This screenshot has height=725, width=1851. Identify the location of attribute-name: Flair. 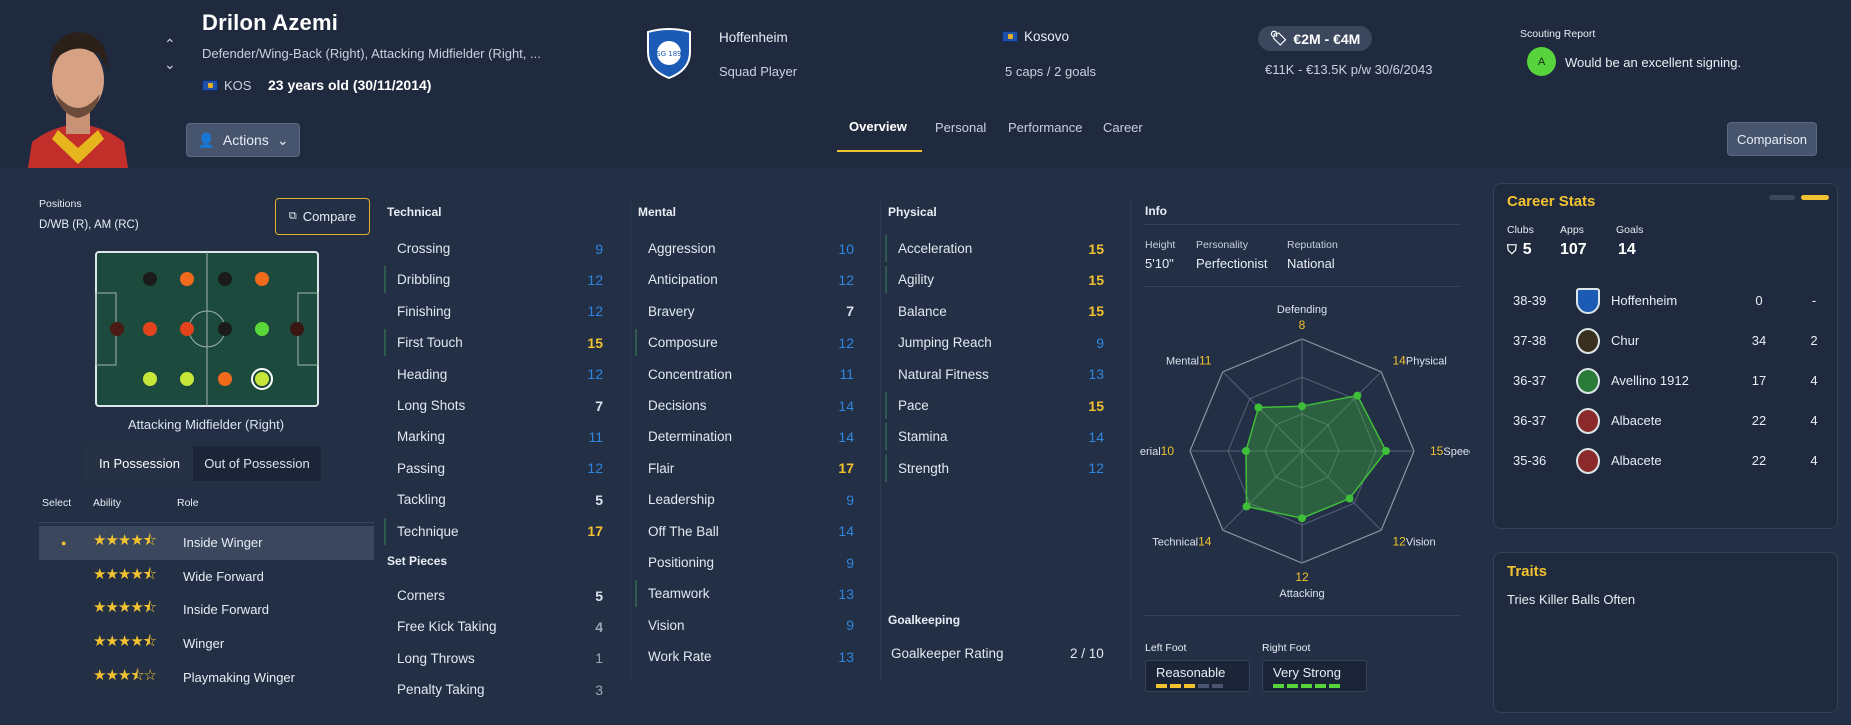
(661, 468).